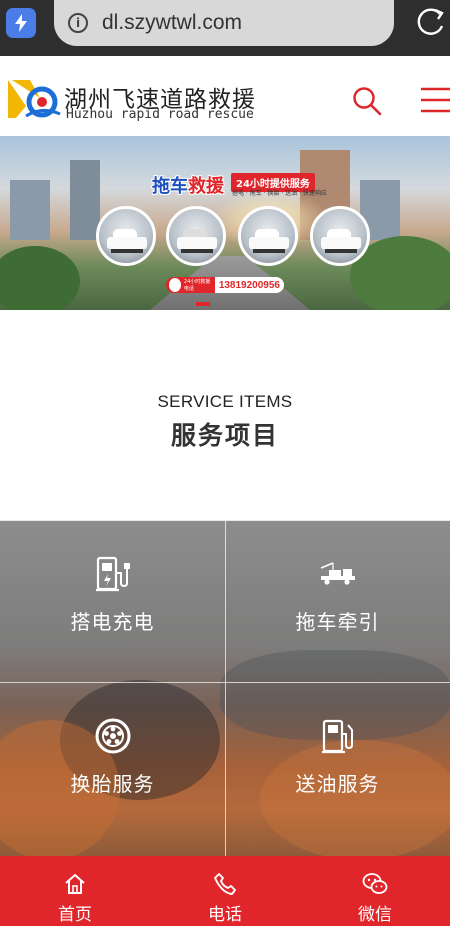 The image size is (450, 926). What do you see at coordinates (375, 915) in the screenshot?
I see `nav-label: 微信` at bounding box center [375, 915].